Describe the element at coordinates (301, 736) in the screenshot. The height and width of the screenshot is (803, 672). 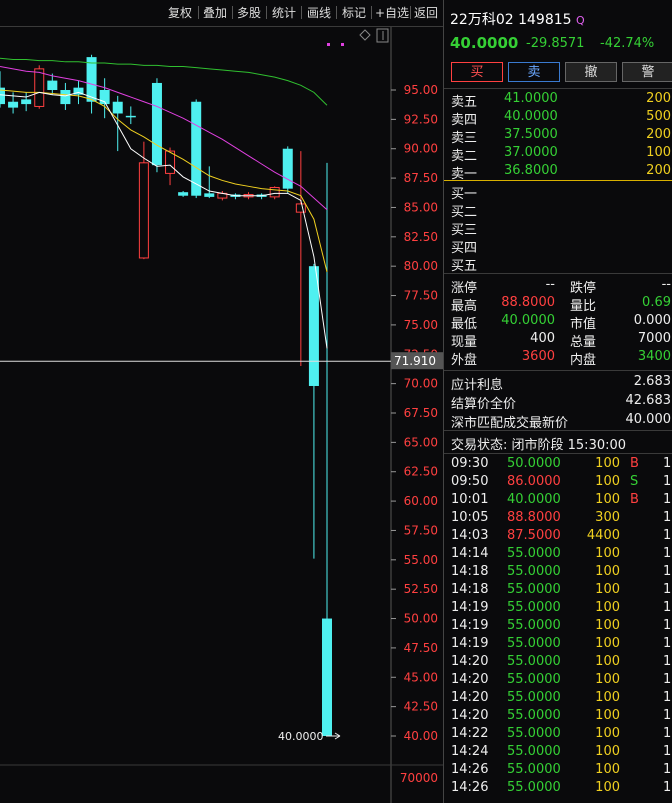
I see `low-price-marker: 40.0000` at that location.